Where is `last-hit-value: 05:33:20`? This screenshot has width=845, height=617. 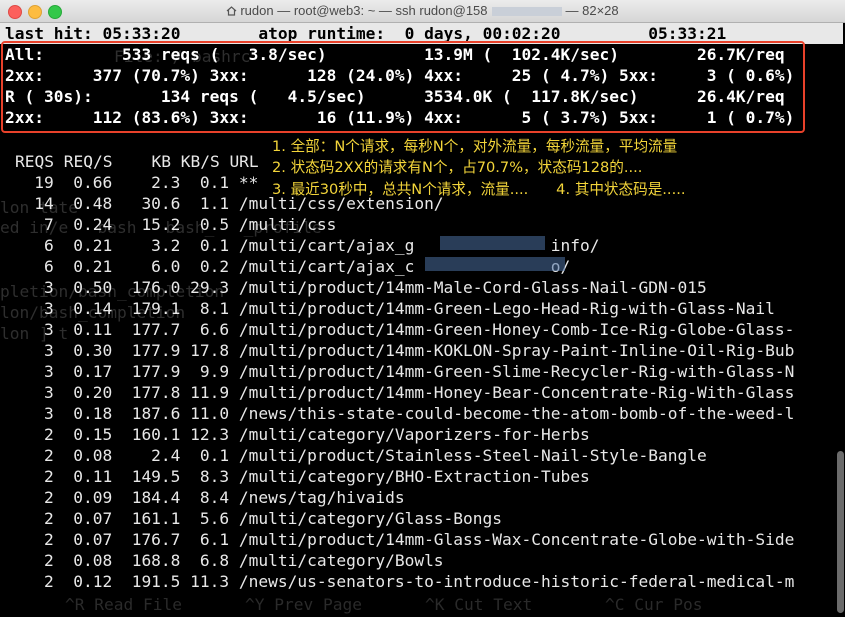 last-hit-value: 05:33:20 is located at coordinates (141, 33).